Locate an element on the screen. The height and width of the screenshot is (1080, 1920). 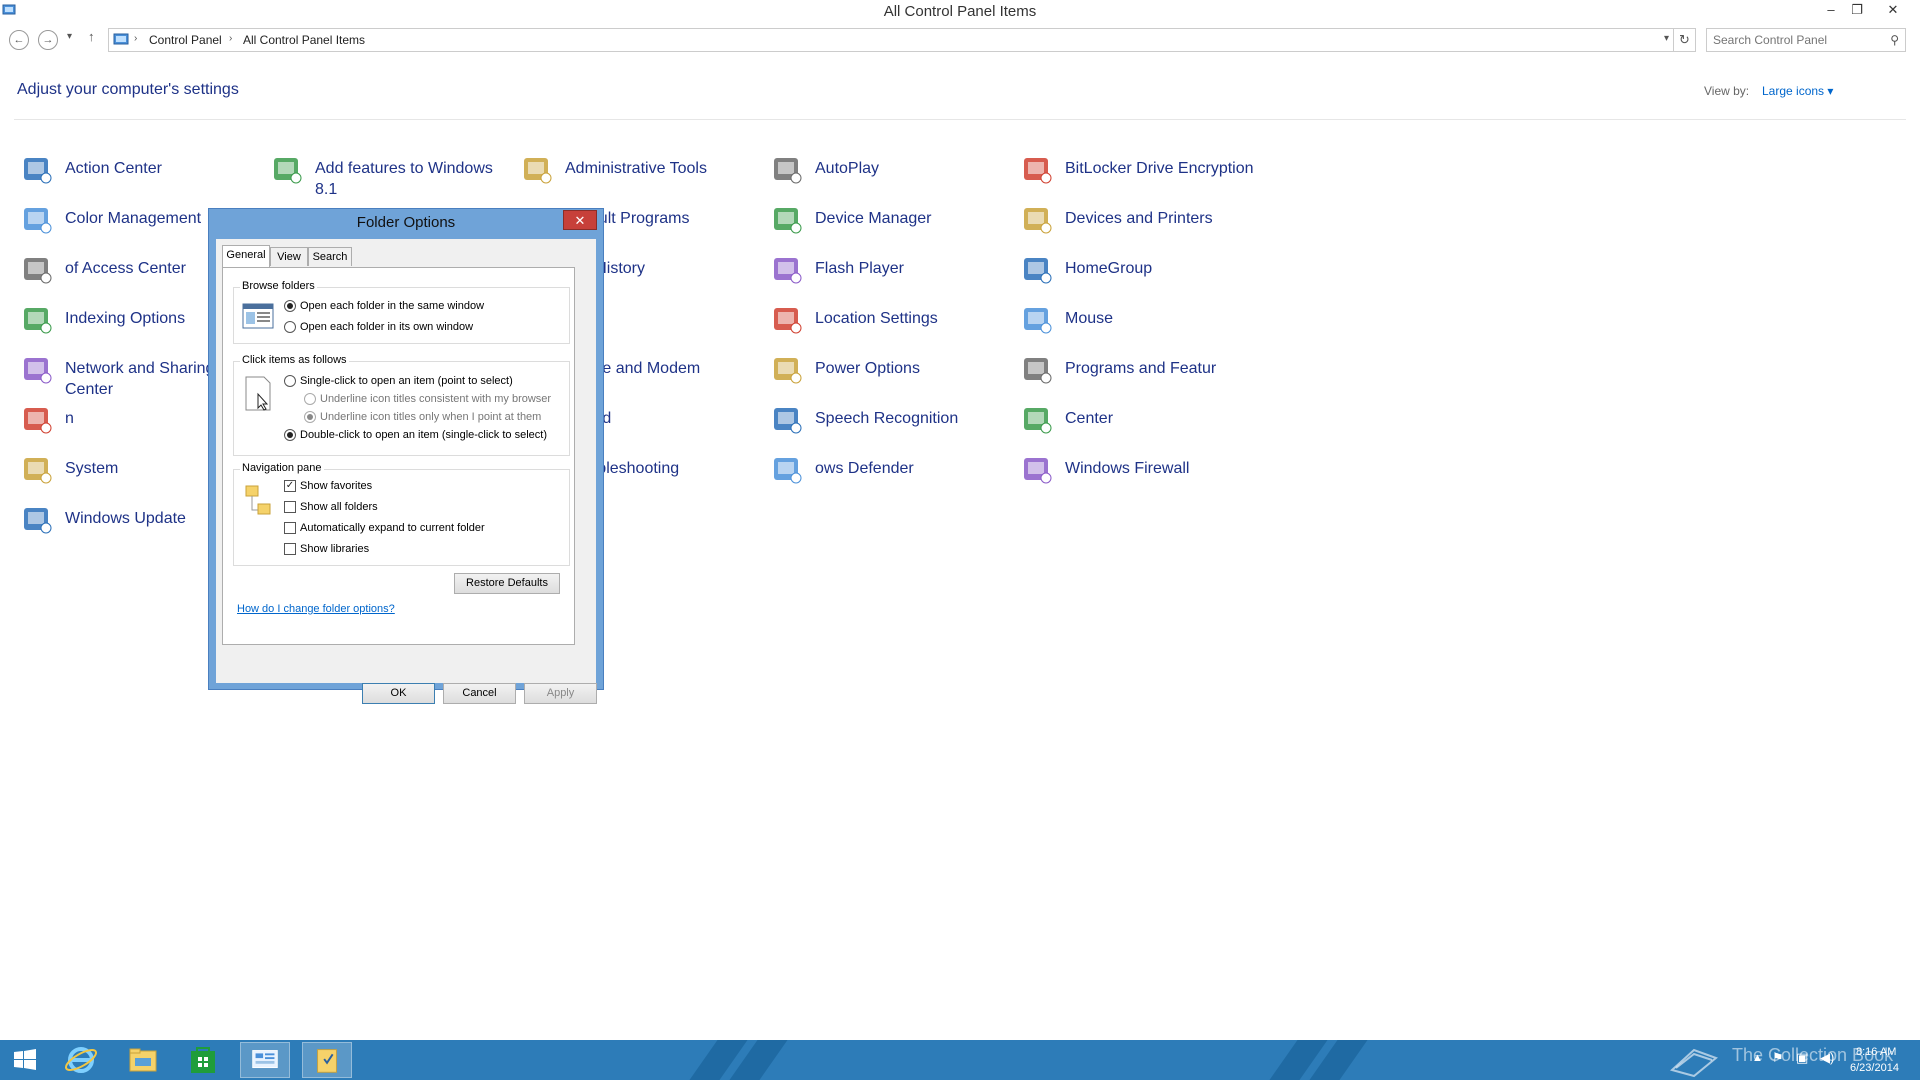
system-icon is located at coordinates (38, 471).